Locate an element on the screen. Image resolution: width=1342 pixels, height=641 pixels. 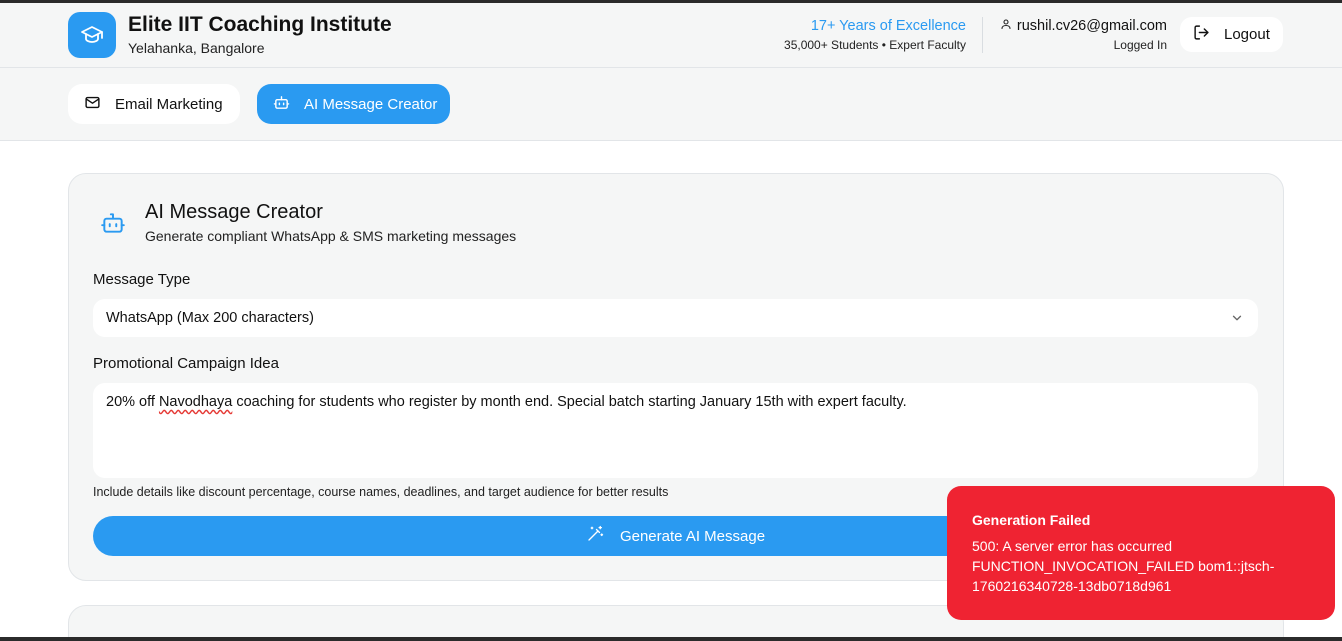
window-bottom-border is located at coordinates (671, 639).